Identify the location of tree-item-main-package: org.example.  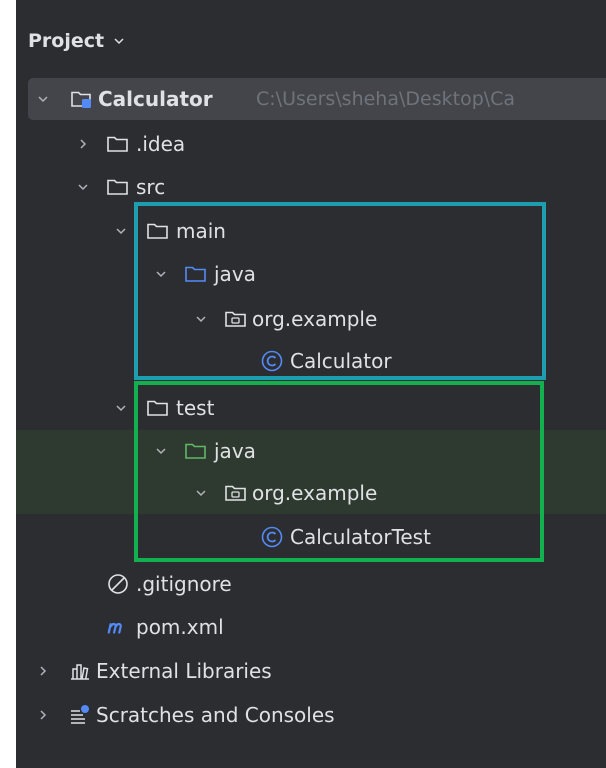
(311, 319).